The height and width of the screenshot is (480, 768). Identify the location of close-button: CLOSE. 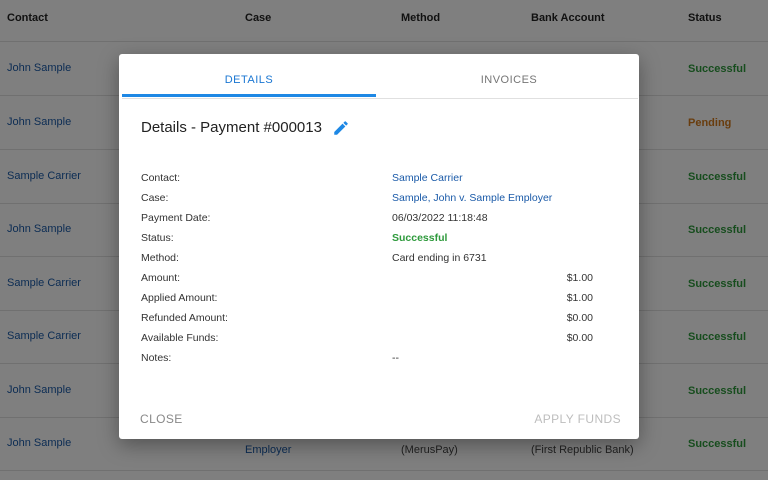
(161, 419).